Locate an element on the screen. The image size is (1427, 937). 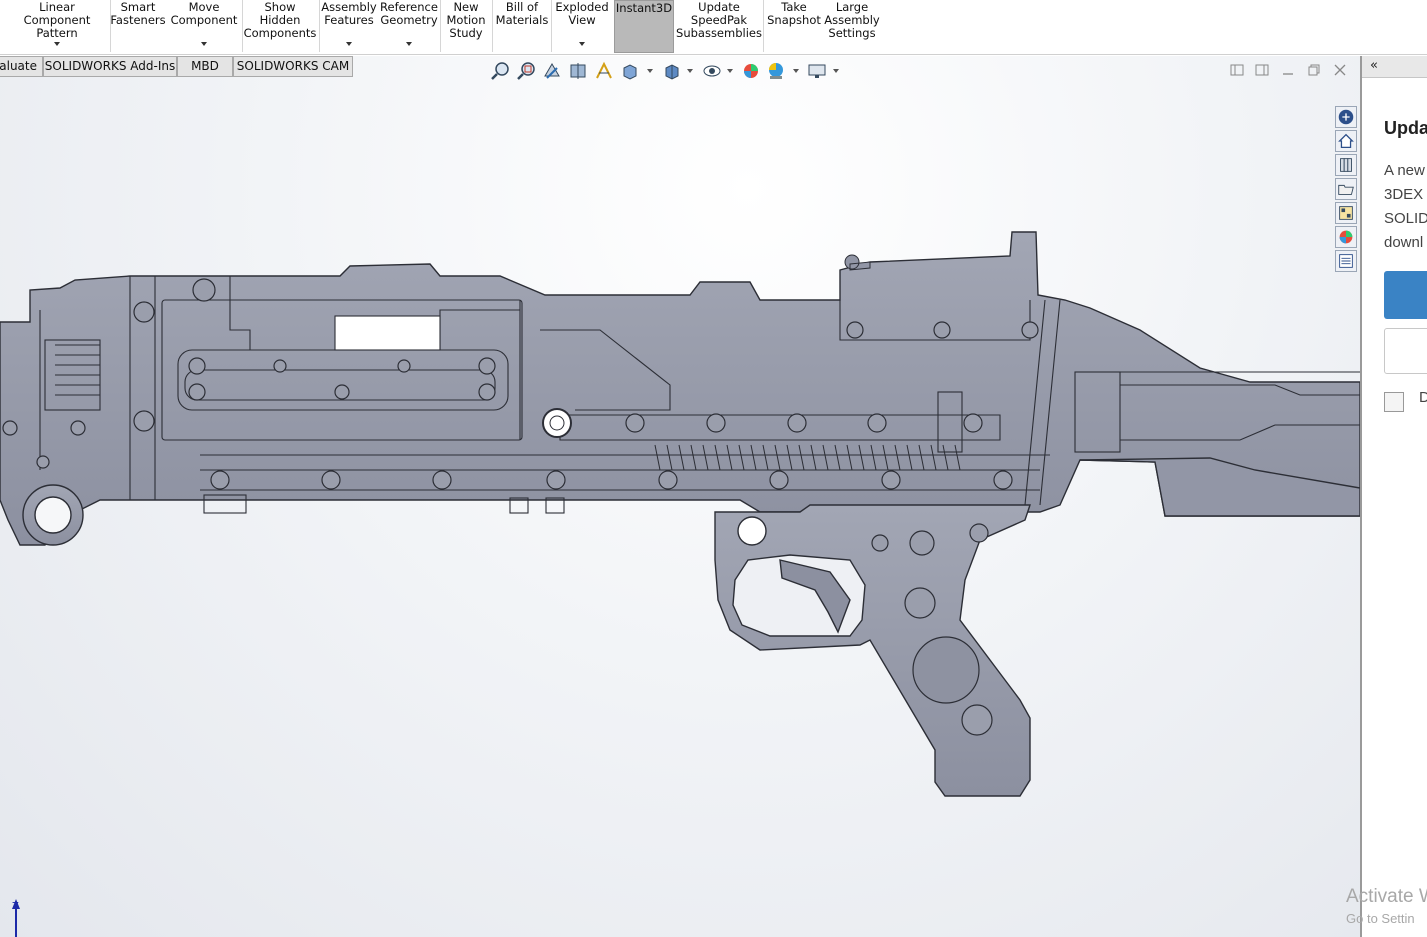
take-snapshot-label: Take Snapshot is located at coordinates (794, 13).